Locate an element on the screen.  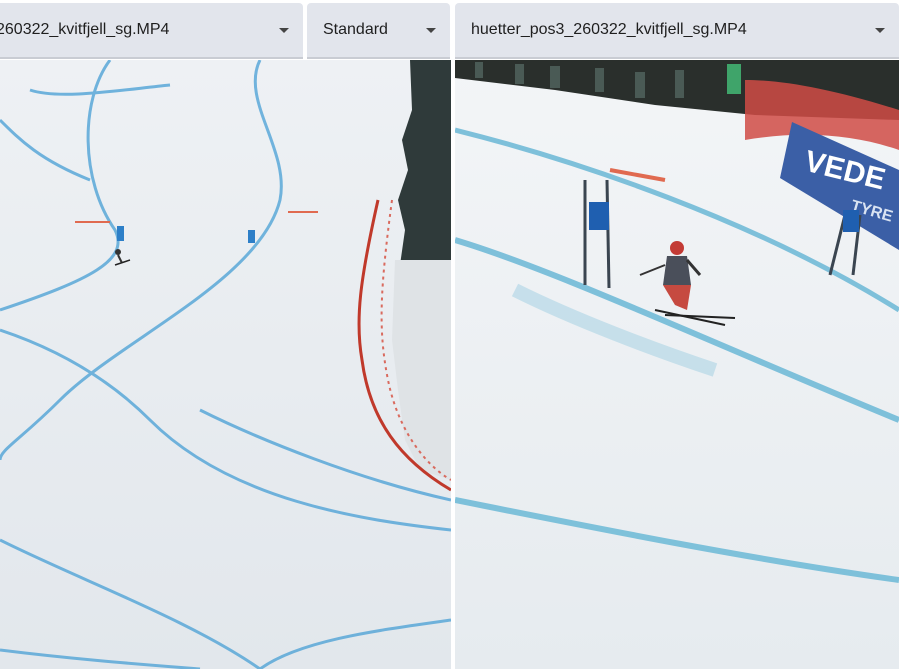
left-video-select: 260322_kvitfjell_sg.MP4 is located at coordinates (151, 31).